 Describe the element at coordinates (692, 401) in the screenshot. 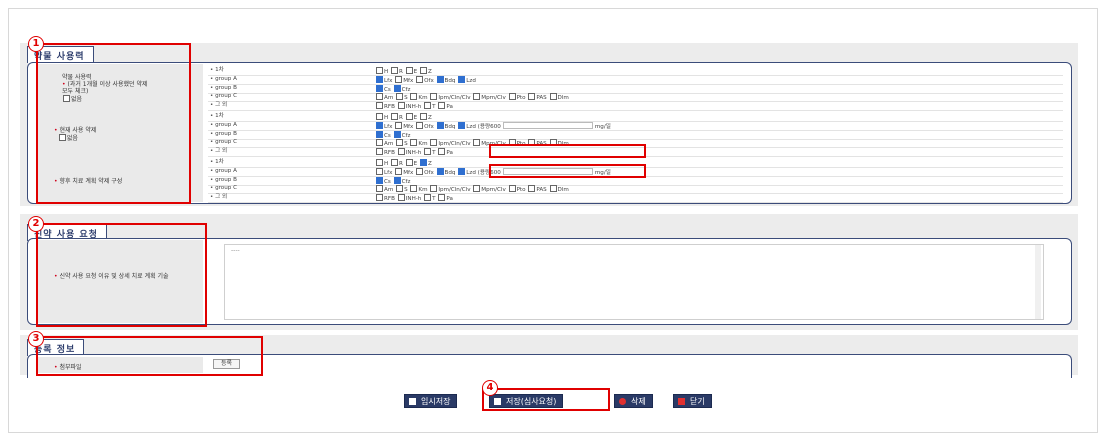

I see `close-button: 닫기` at that location.